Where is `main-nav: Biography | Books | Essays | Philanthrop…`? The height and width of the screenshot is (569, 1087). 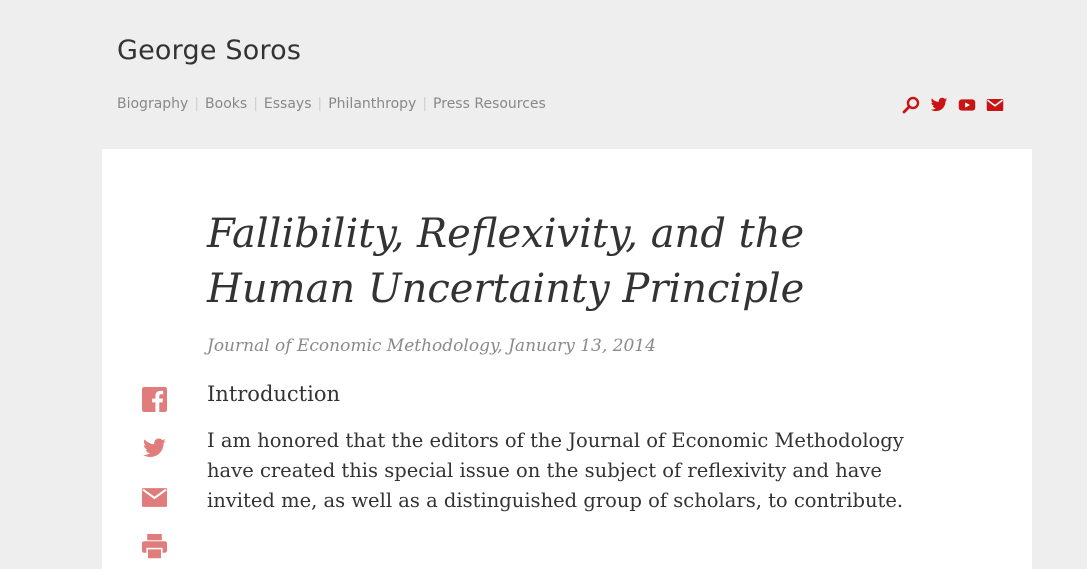 main-nav: Biography | Books | Essays | Philanthrop… is located at coordinates (331, 104).